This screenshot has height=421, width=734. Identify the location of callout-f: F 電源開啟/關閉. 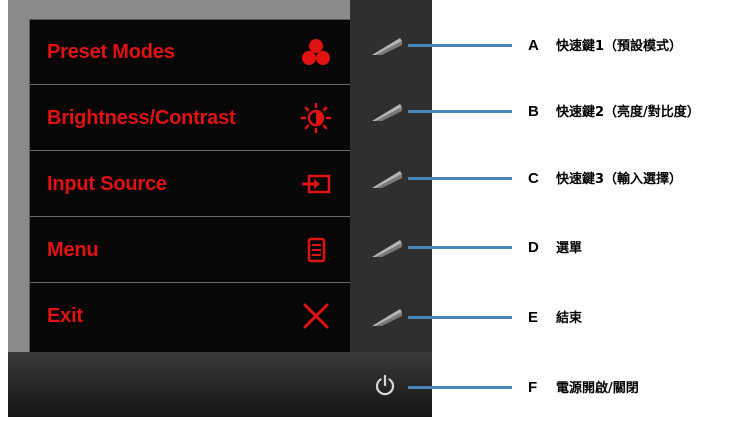
(583, 387).